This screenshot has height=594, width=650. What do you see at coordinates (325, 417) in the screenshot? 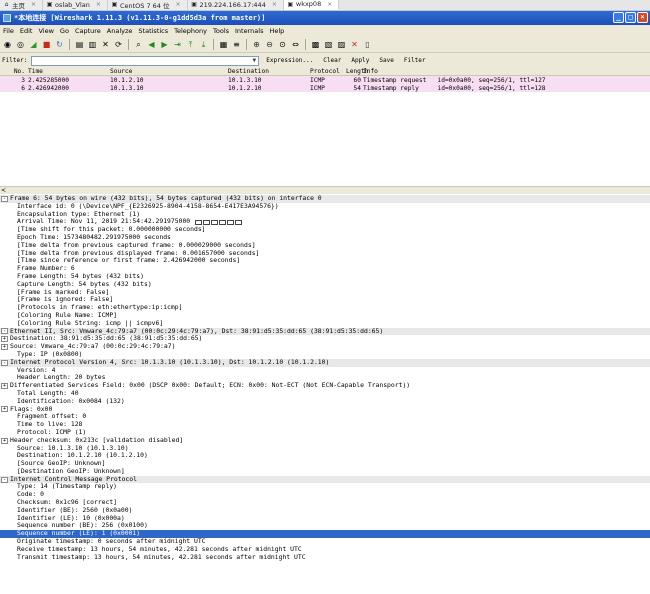
I see `tree-item: Fragment offset: 0` at bounding box center [325, 417].